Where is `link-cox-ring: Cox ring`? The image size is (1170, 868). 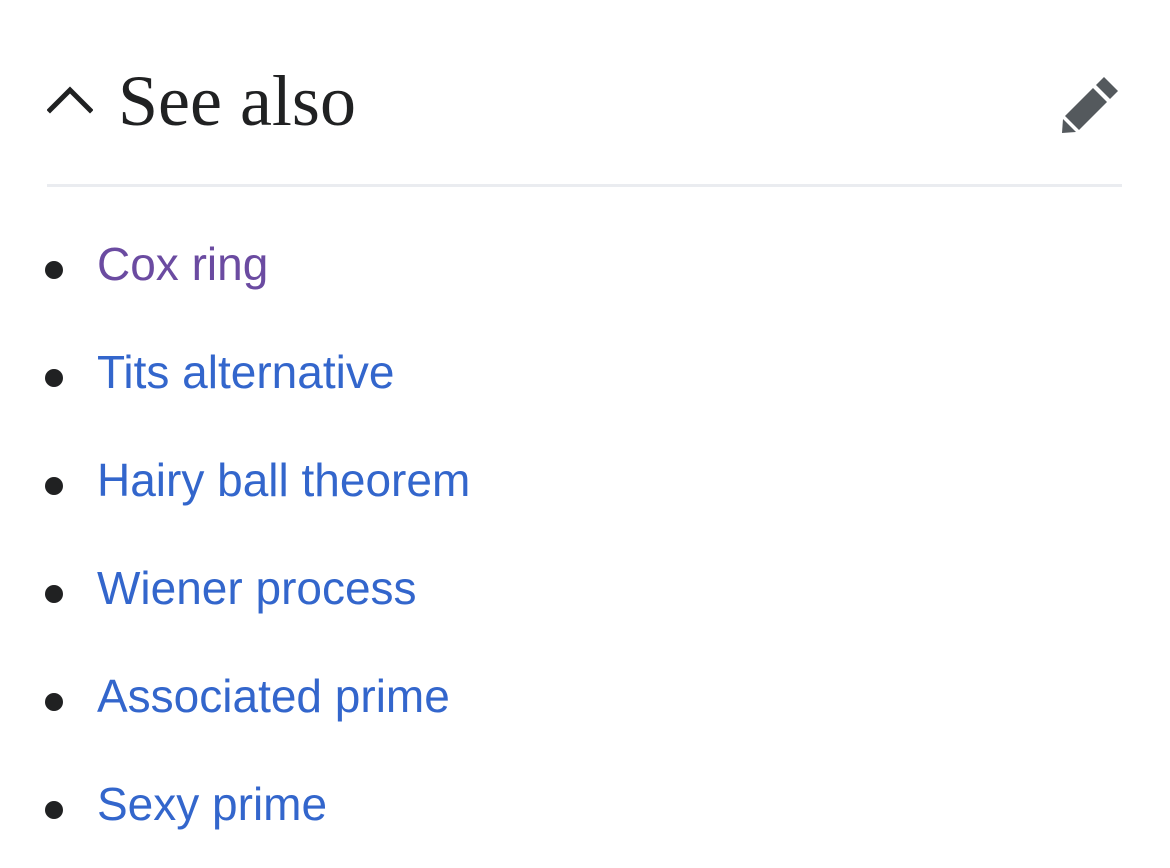
link-cox-ring: Cox ring is located at coordinates (182, 264).